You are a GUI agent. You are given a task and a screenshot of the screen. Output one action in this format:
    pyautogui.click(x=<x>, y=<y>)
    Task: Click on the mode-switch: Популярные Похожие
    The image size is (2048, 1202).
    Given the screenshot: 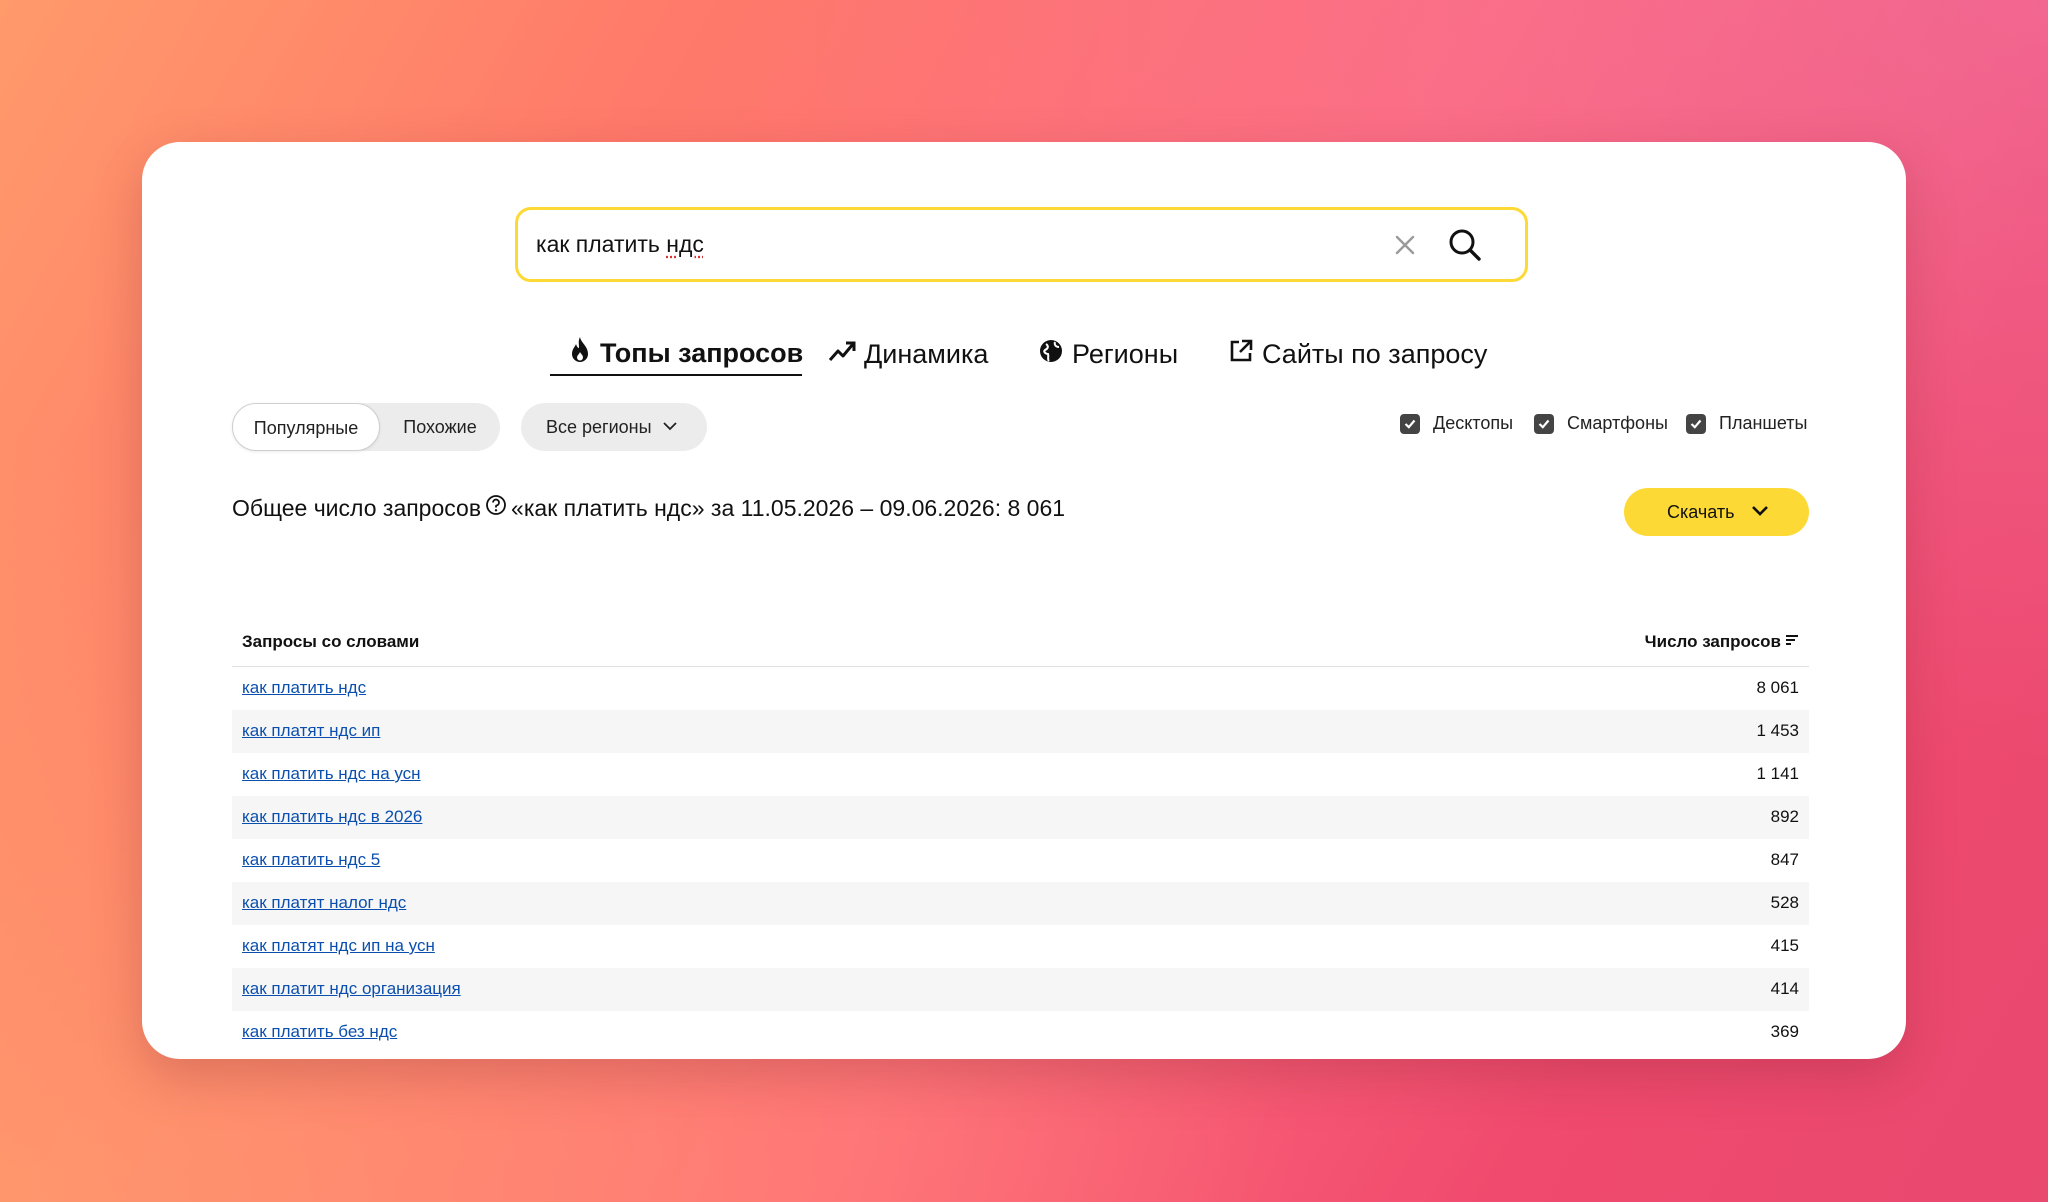 What is the action you would take?
    pyautogui.click(x=366, y=427)
    